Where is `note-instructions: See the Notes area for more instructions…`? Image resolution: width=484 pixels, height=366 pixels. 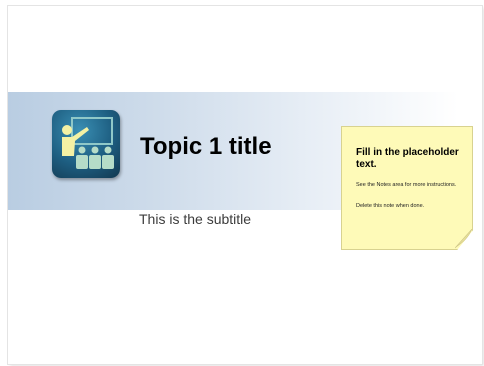 note-instructions: See the Notes area for more instructions… is located at coordinates (406, 185).